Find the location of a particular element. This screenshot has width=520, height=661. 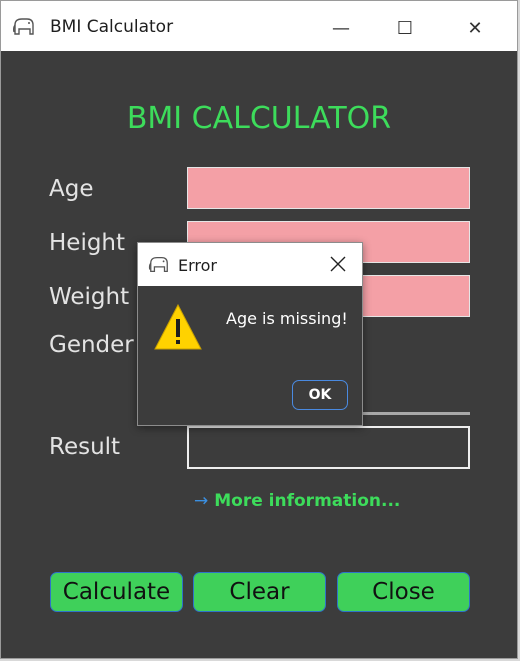

maximize-button: ☐ is located at coordinates (405, 28).